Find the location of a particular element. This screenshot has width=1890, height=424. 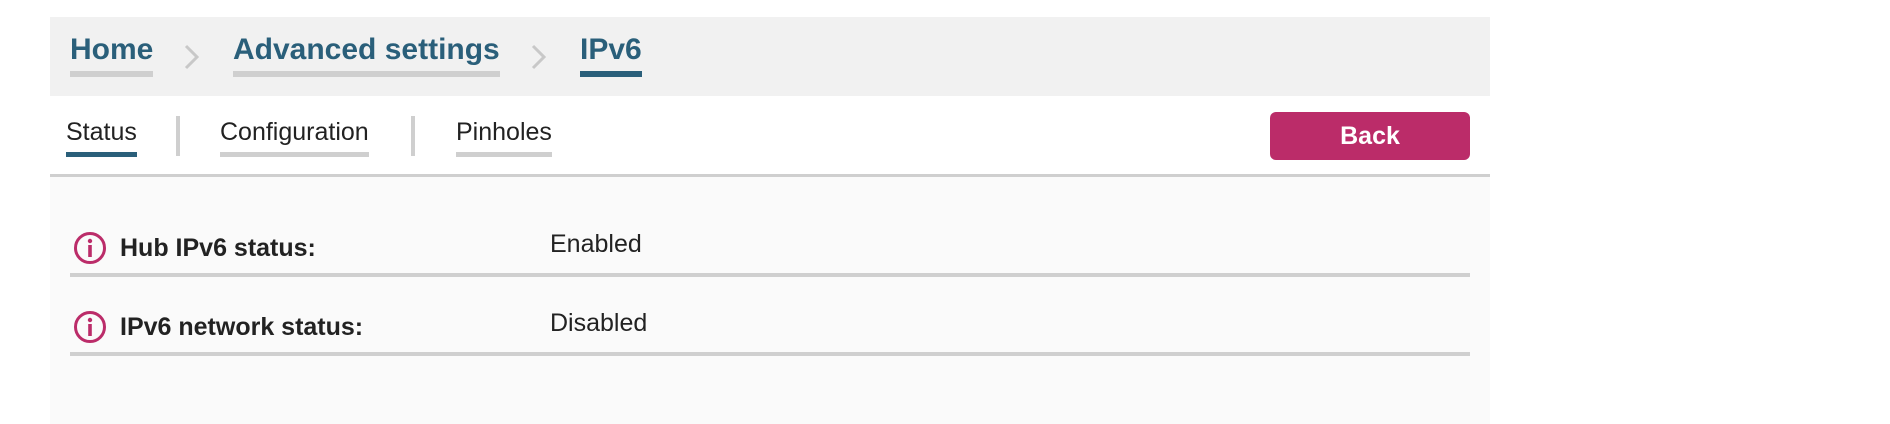

tab-bar: Status Configuration Pinholes Back is located at coordinates (770, 136).